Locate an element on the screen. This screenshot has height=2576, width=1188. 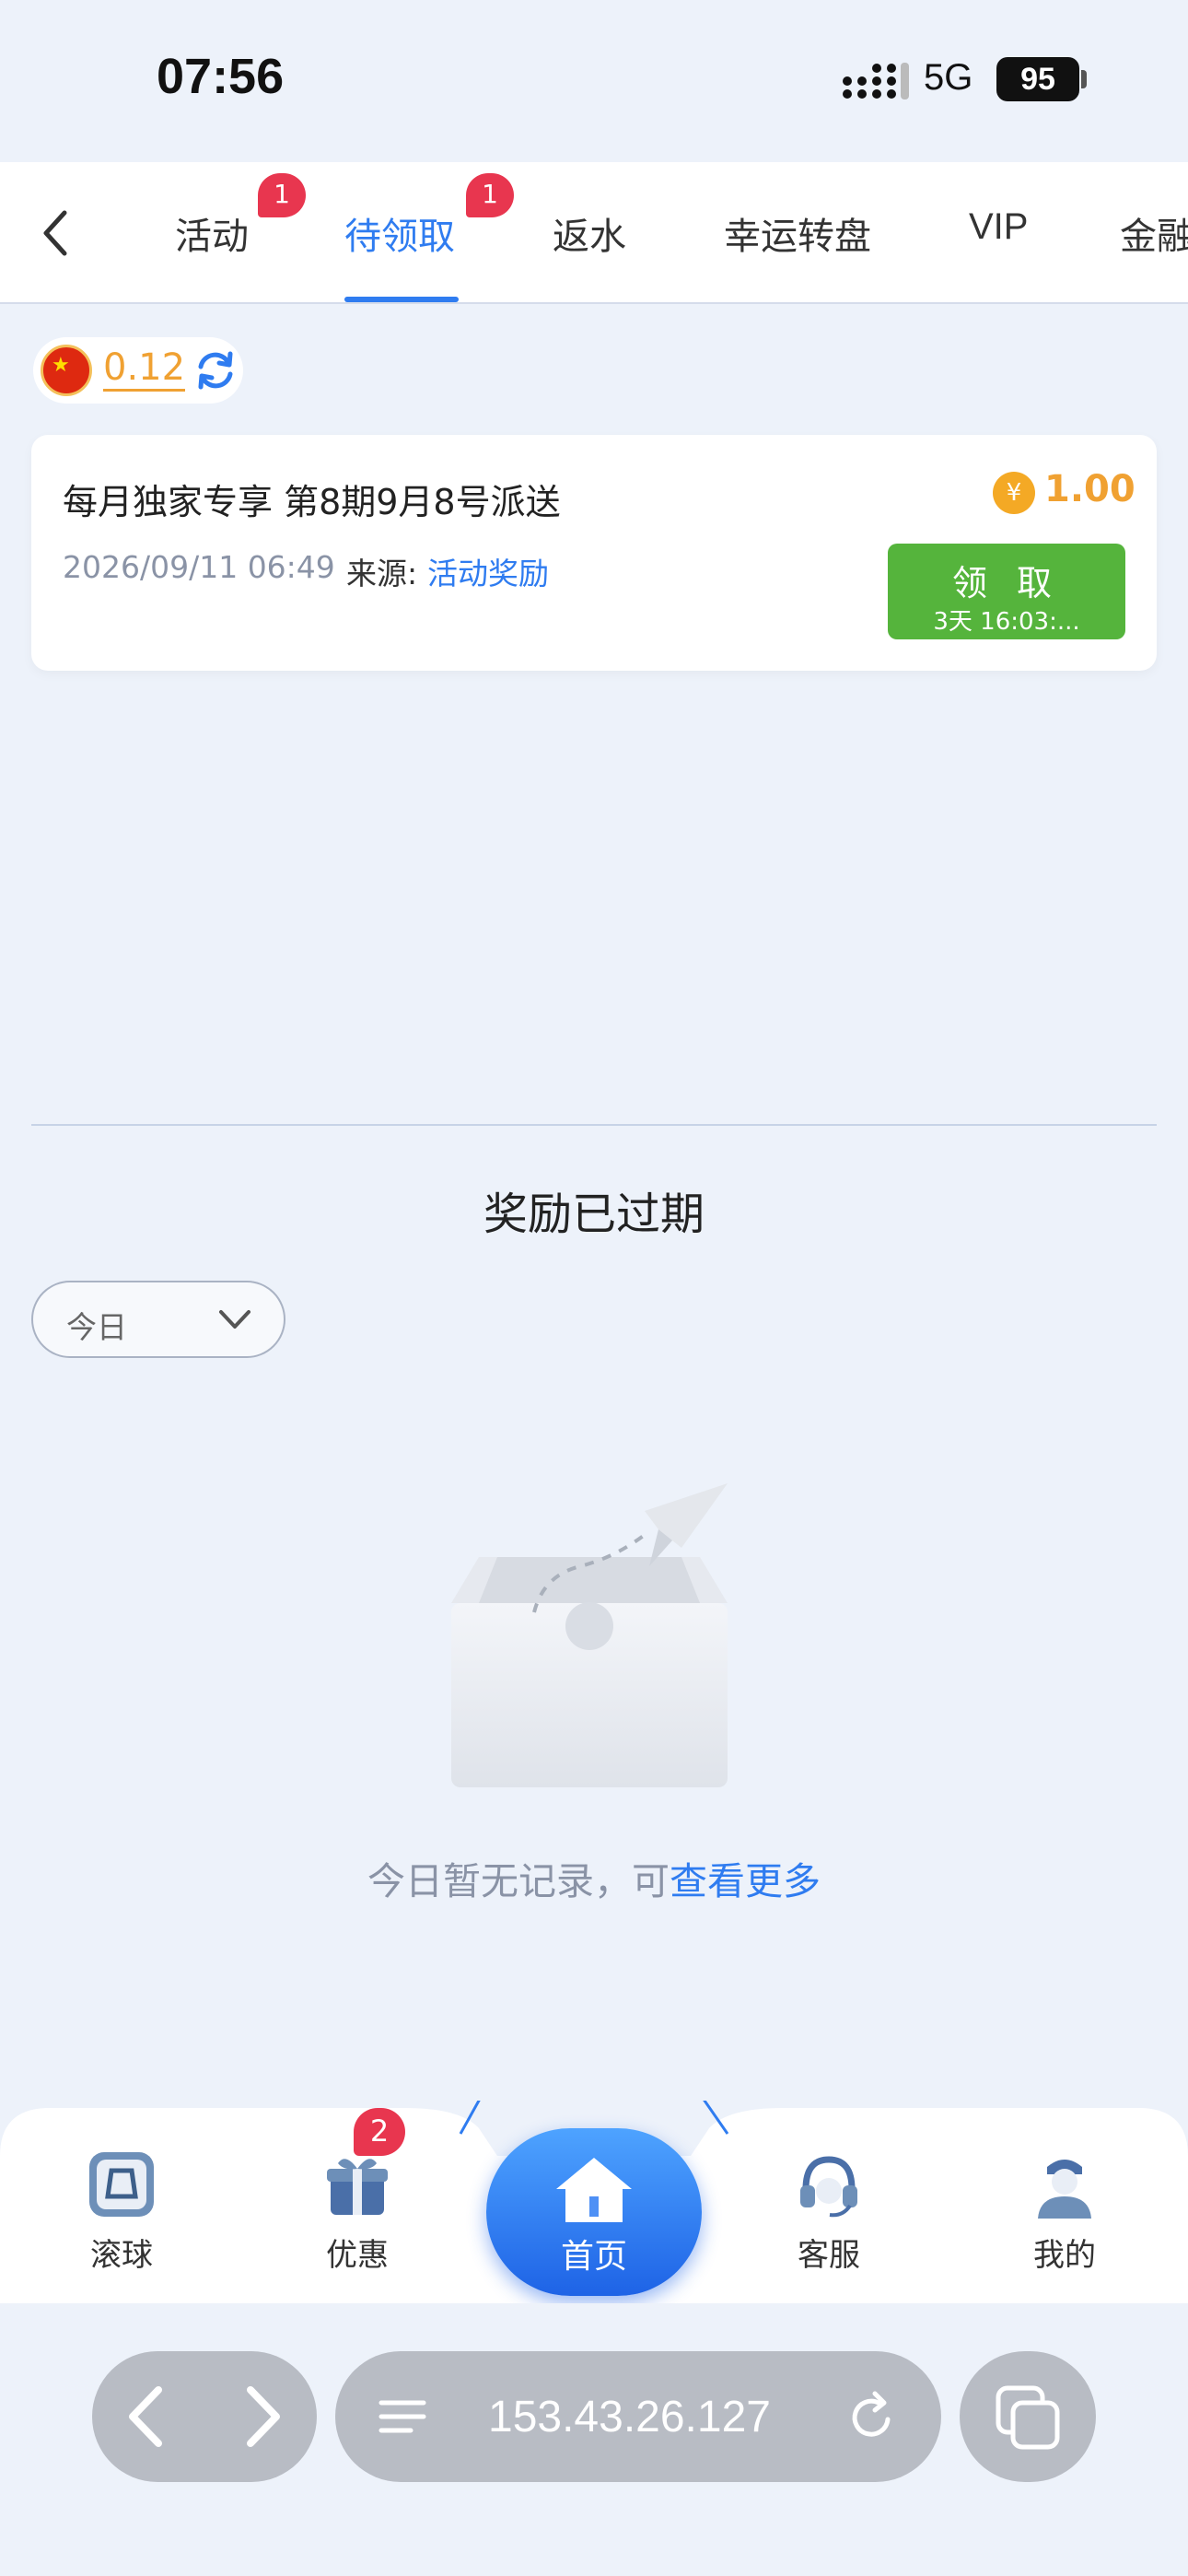
claim-label: 领 取 is located at coordinates (1007, 583).